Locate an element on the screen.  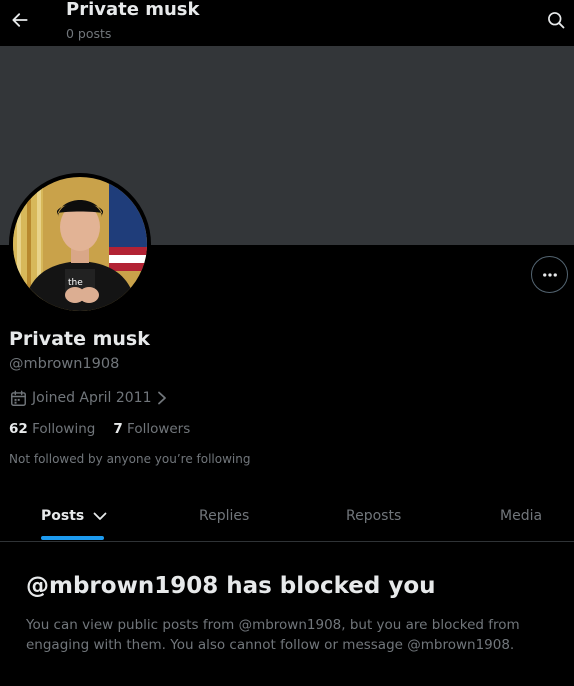
avatar-photo: the is located at coordinates (80, 244).